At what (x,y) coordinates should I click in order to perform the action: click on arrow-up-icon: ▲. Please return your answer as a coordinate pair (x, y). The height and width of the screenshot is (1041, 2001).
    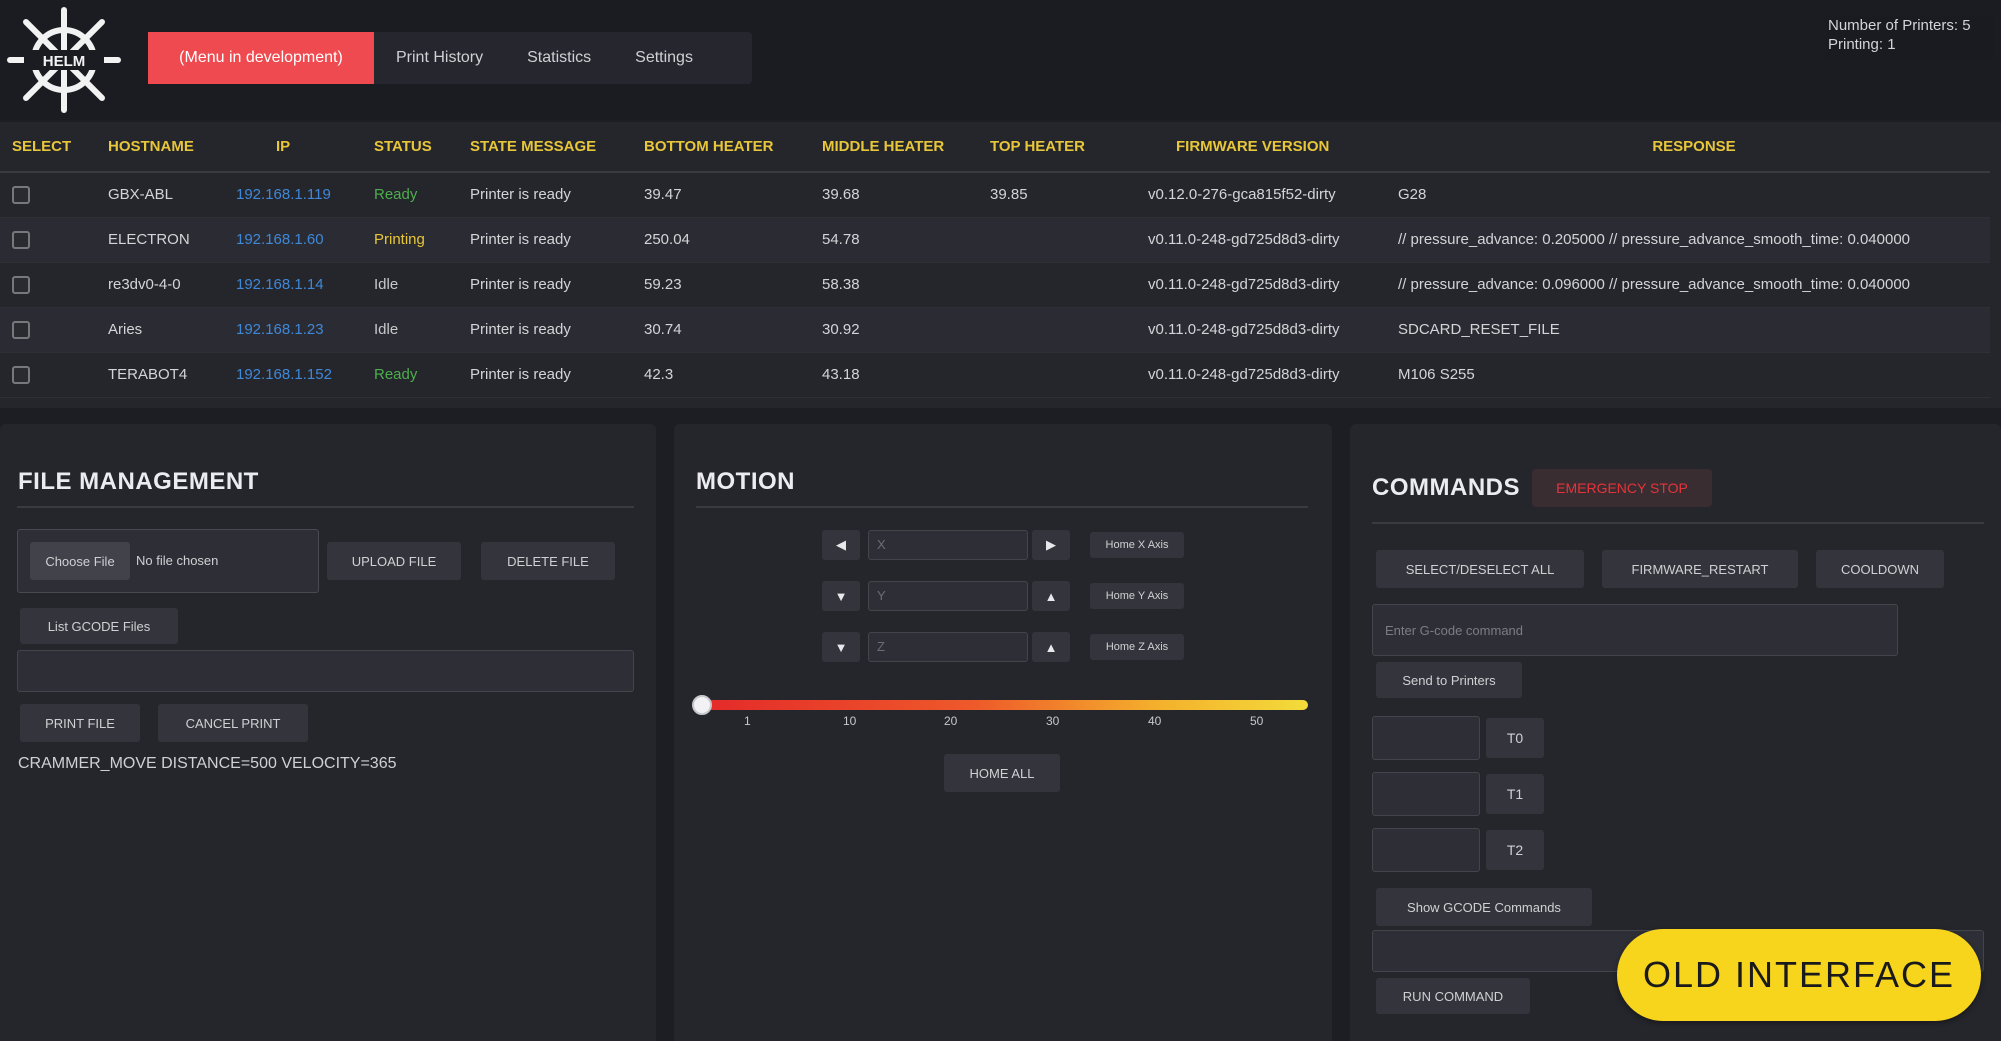
    Looking at the image, I should click on (1051, 596).